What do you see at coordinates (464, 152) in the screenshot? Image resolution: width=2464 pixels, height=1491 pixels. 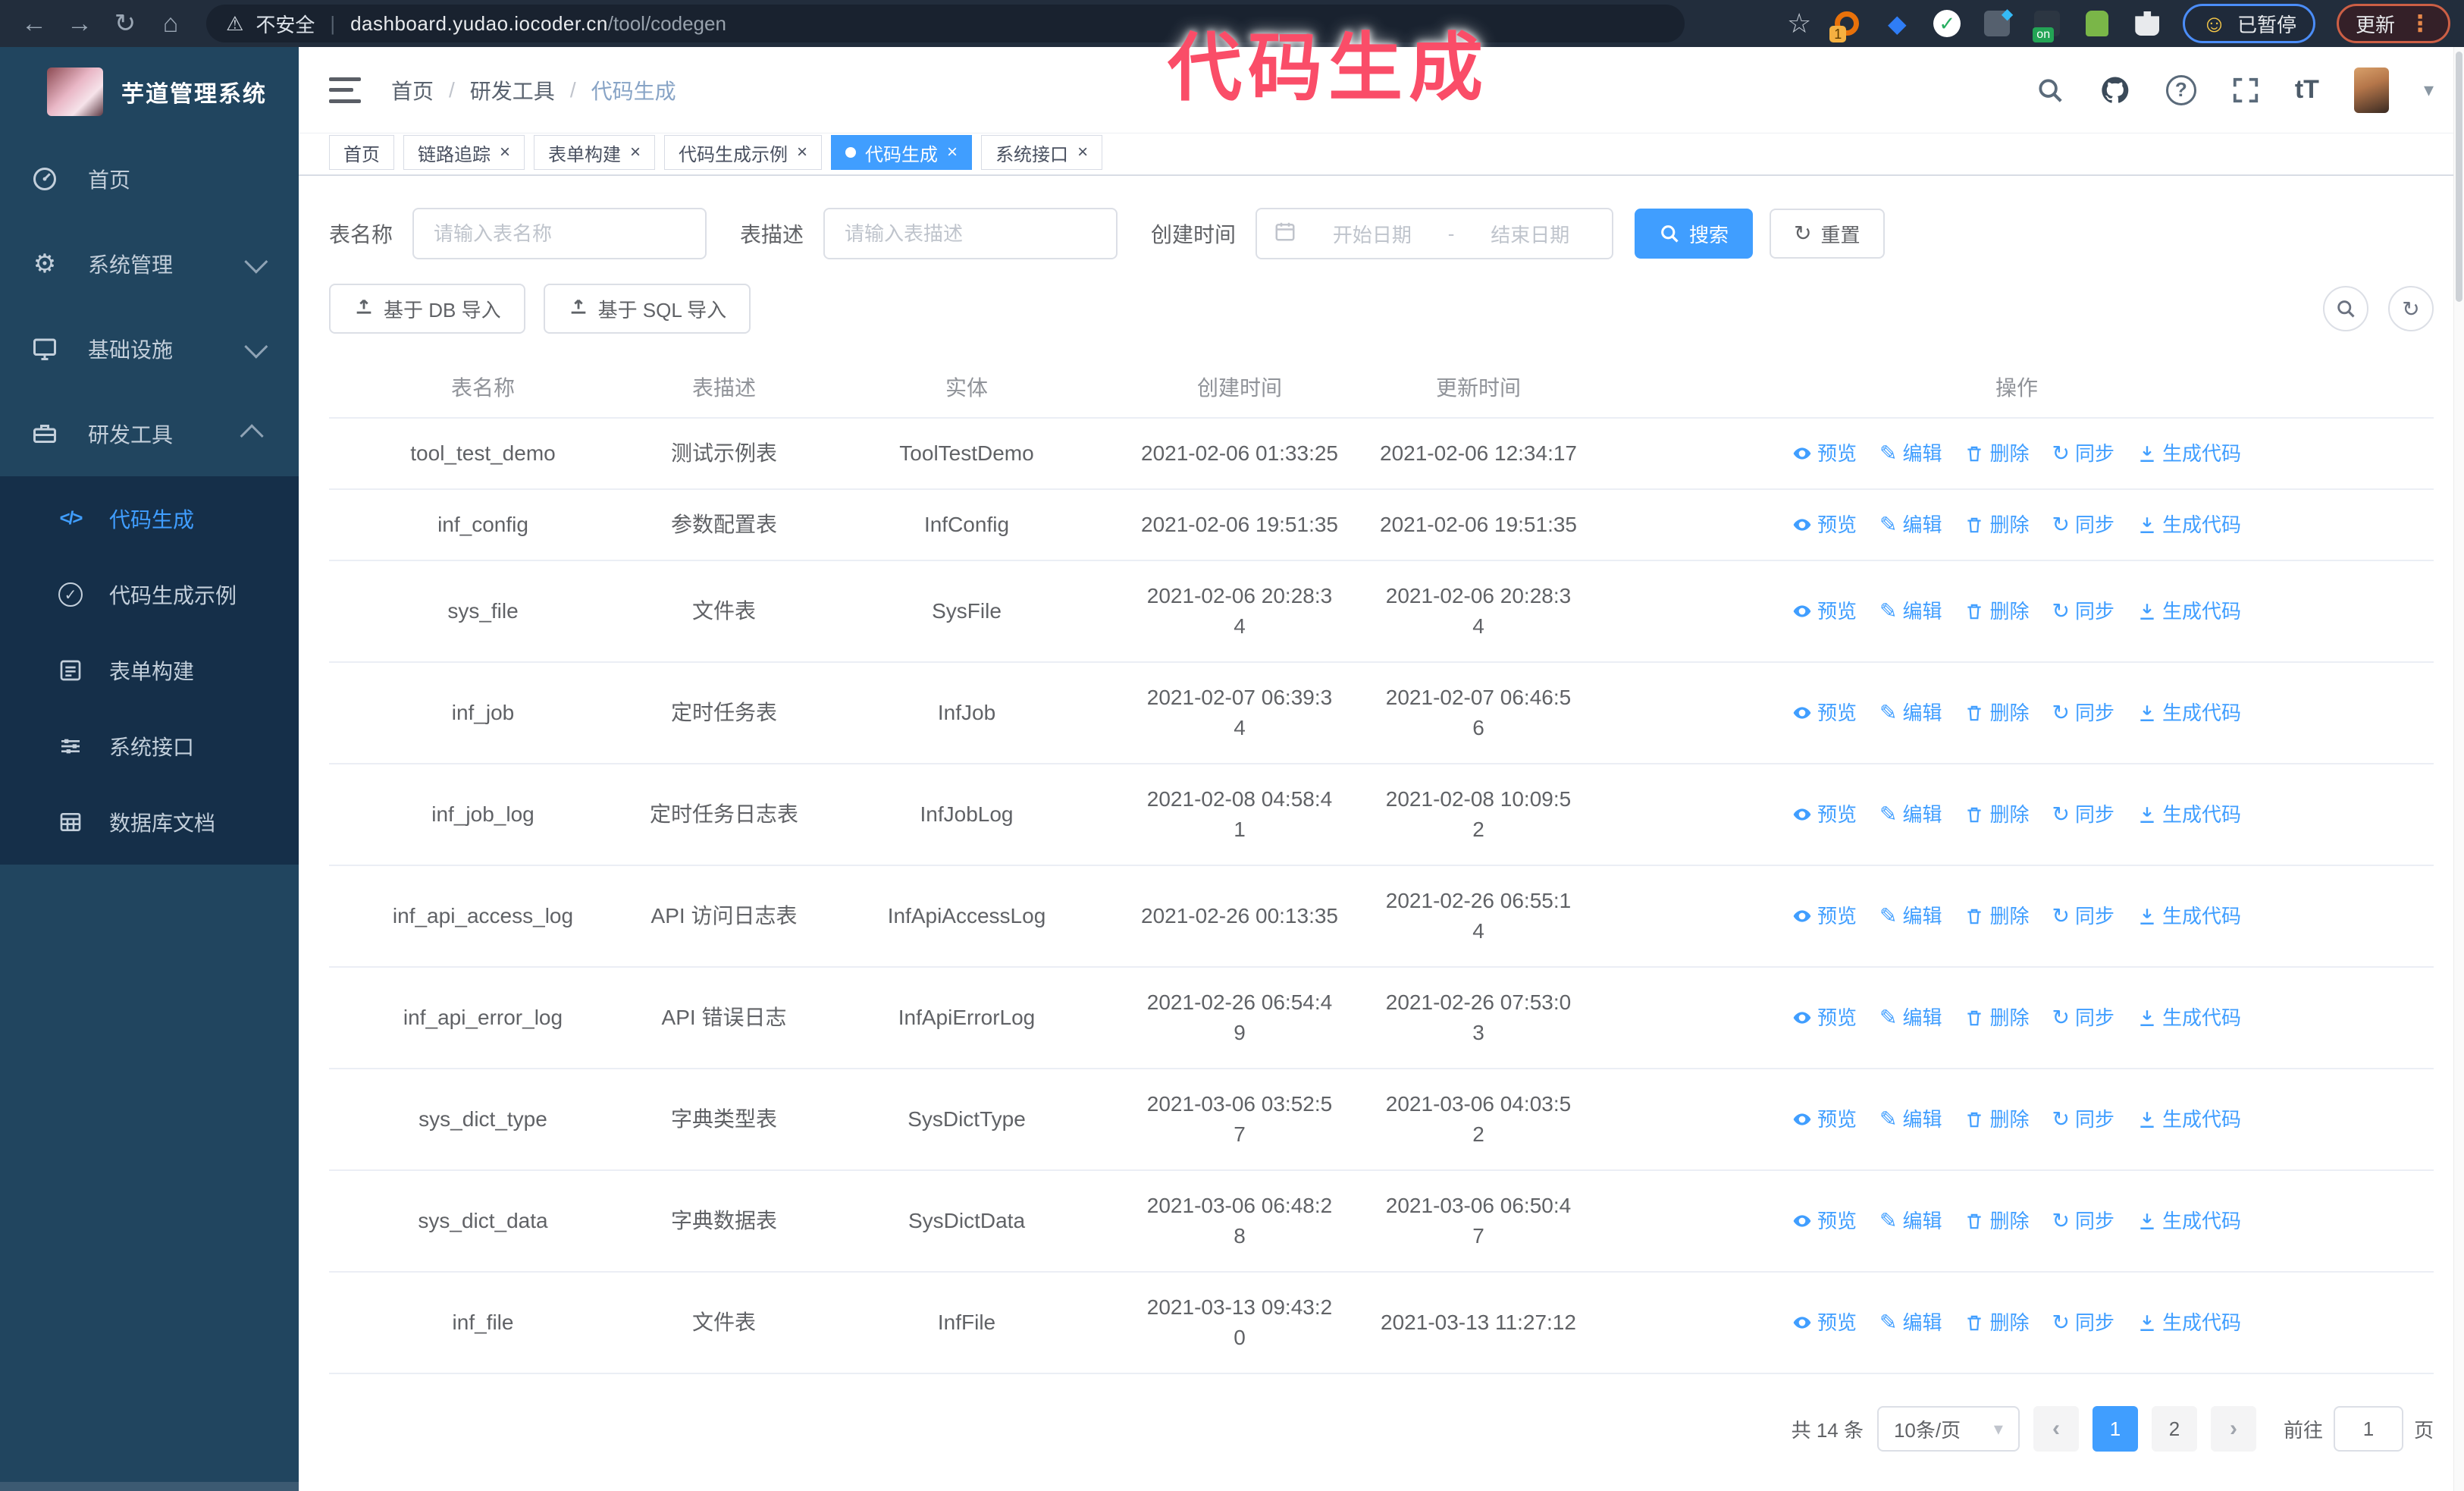 I see `tab-tracing: 链路追踪 ×` at bounding box center [464, 152].